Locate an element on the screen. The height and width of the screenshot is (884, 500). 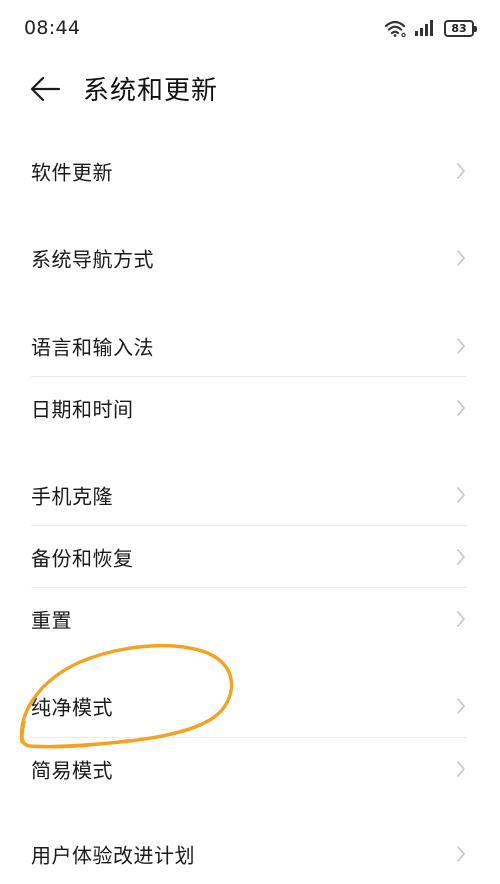
item-label: 日期和时间 is located at coordinates (82, 409).